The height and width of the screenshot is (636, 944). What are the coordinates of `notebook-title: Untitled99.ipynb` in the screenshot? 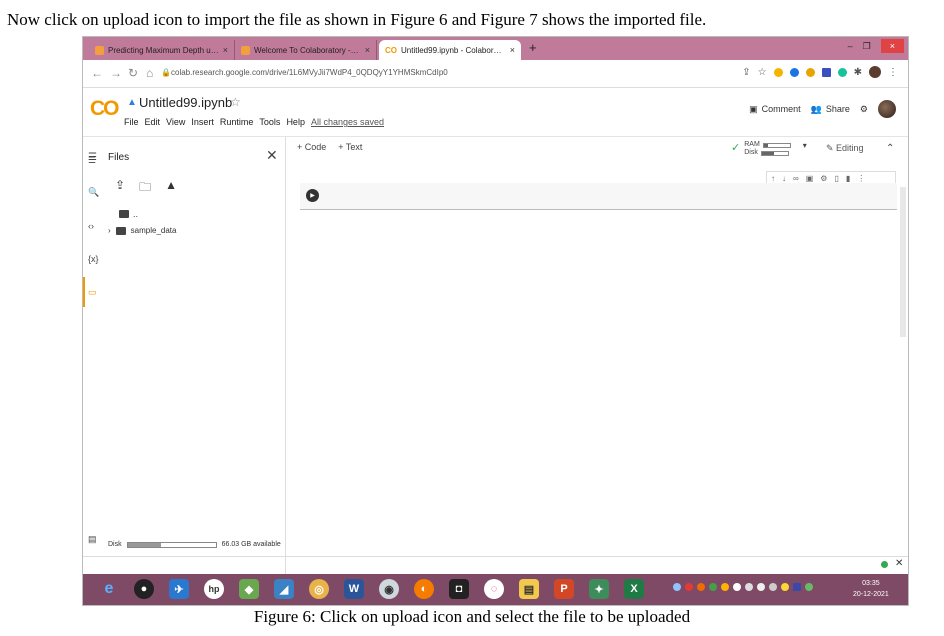 It's located at (185, 102).